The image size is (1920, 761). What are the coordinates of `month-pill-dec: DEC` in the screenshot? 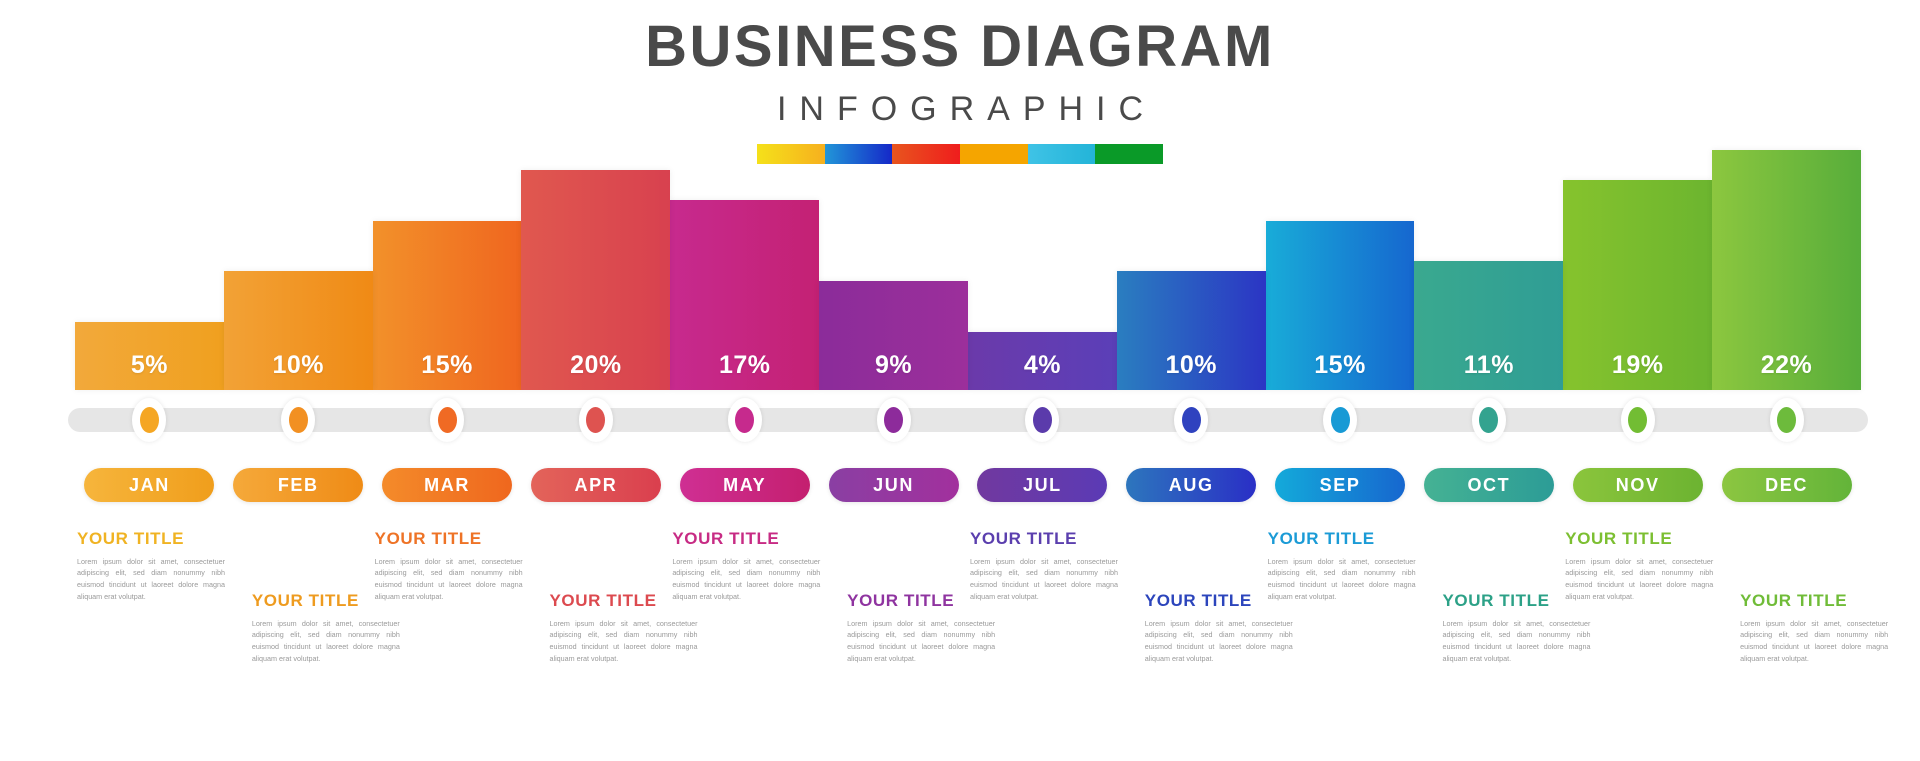 It's located at (1786, 485).